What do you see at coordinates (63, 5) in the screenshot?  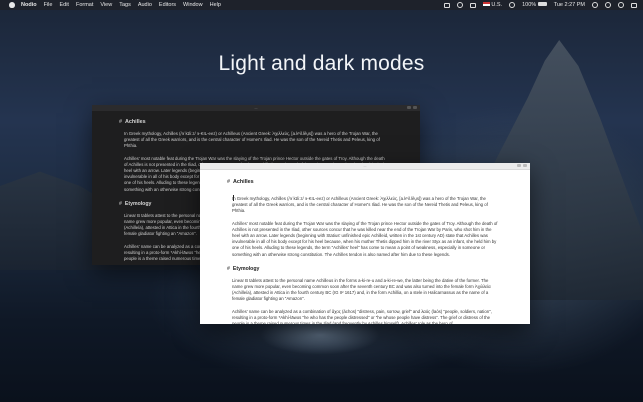 I see `menu-edit: Edit` at bounding box center [63, 5].